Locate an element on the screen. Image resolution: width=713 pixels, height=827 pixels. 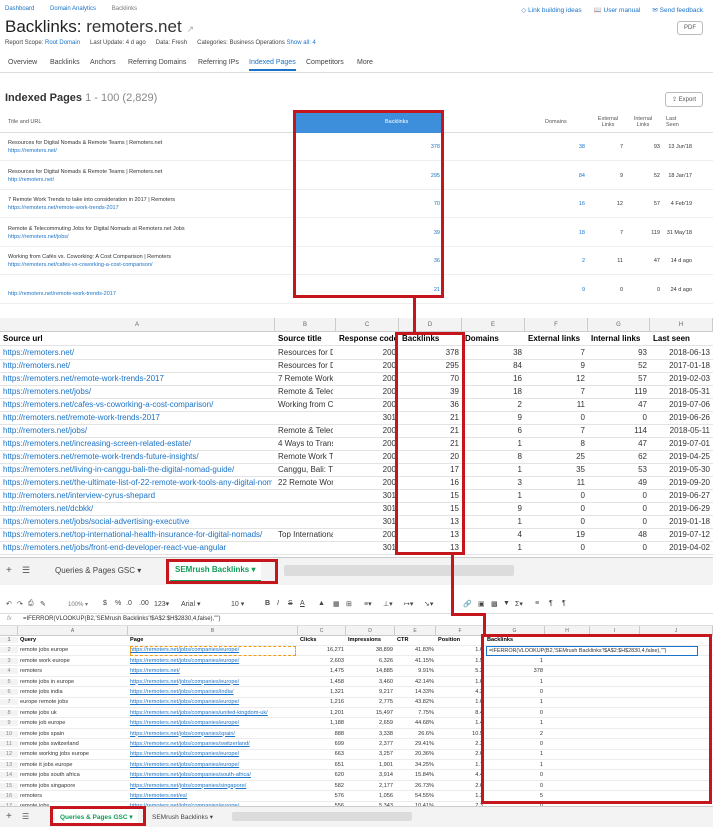
cell: 34.25% is located at coordinates (415, 765).